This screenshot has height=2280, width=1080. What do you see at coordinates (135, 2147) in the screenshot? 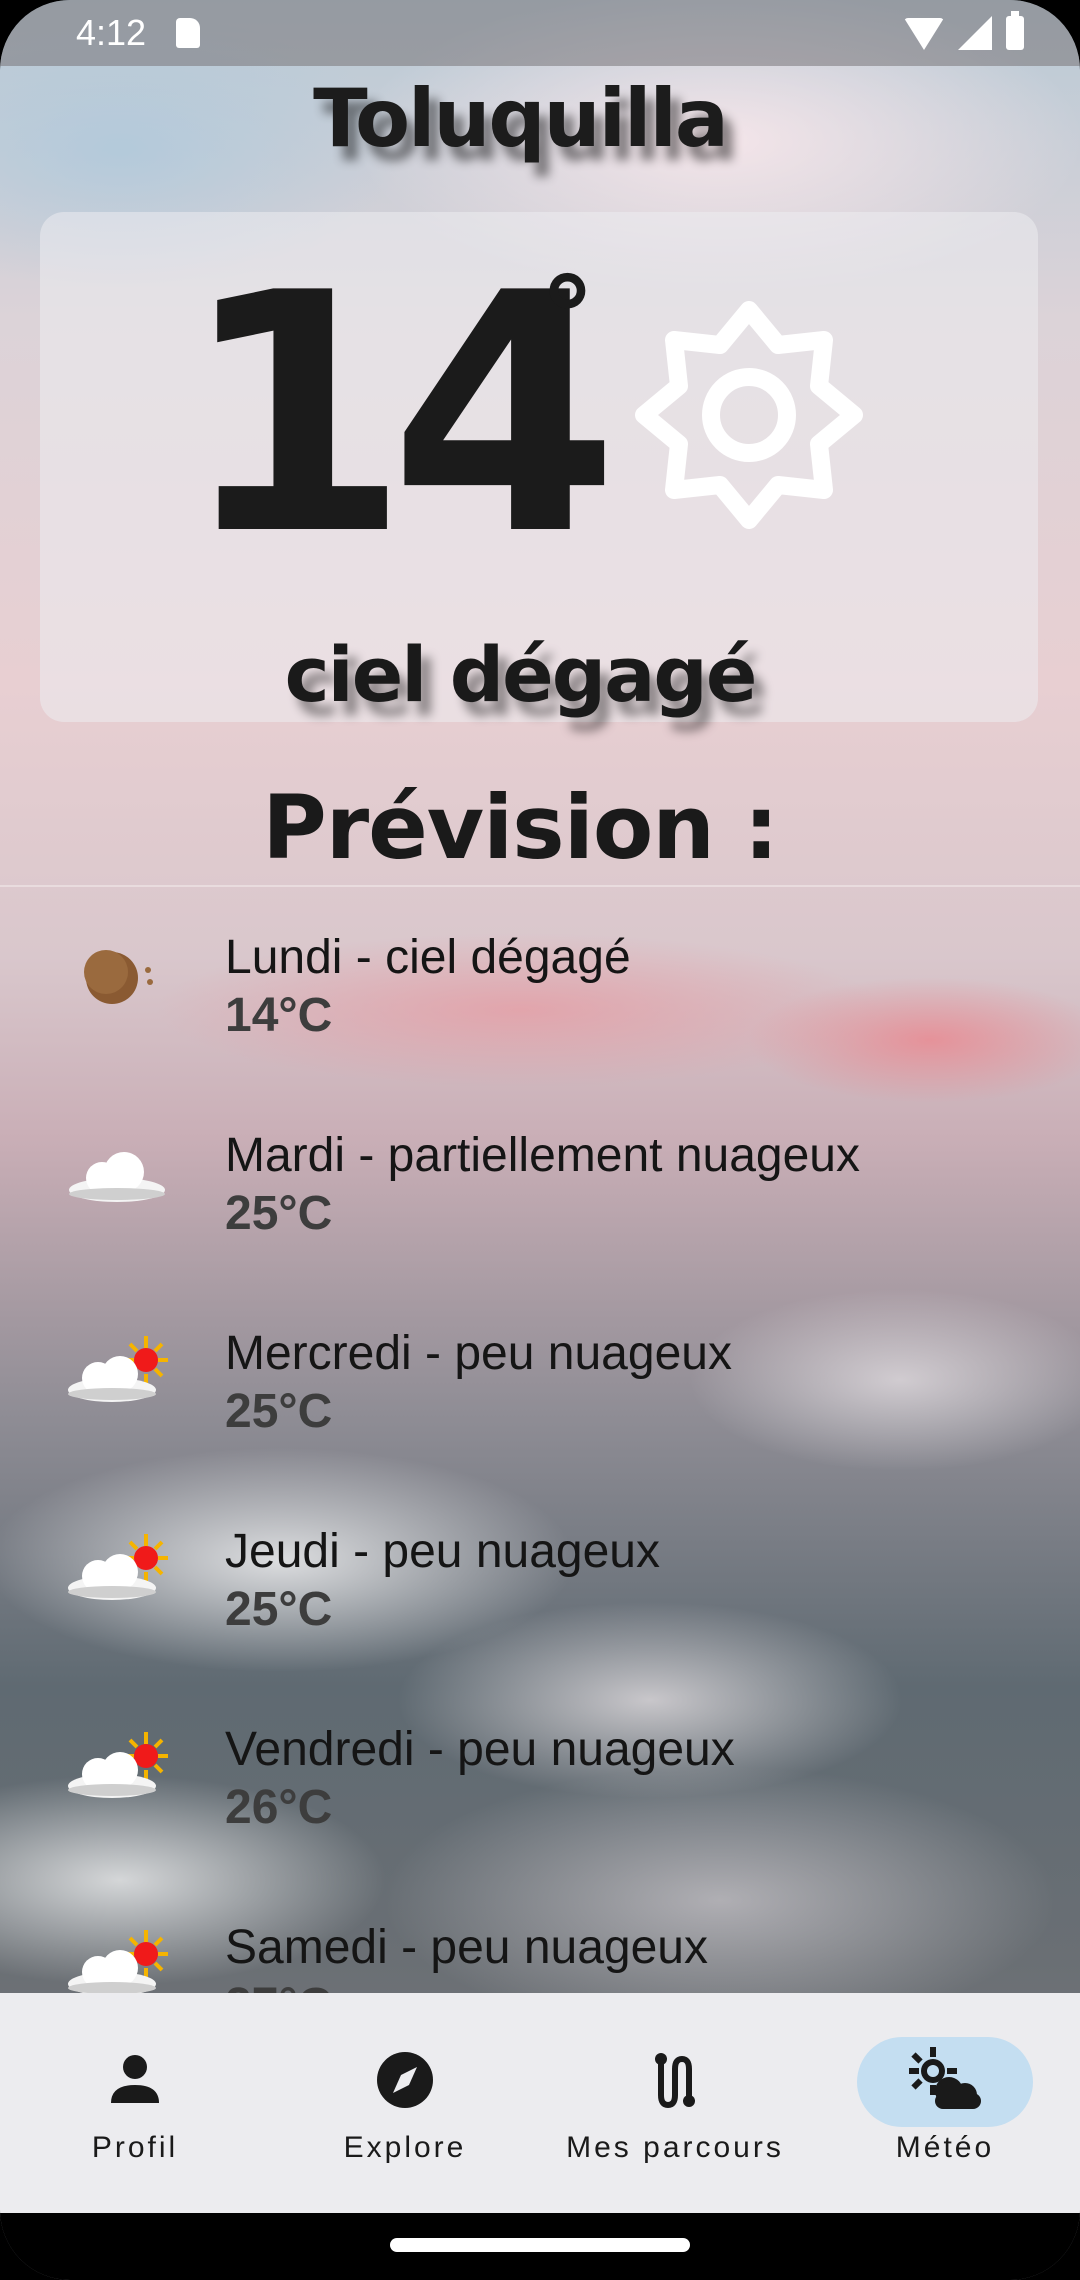
I see `nav-label: Profil` at bounding box center [135, 2147].